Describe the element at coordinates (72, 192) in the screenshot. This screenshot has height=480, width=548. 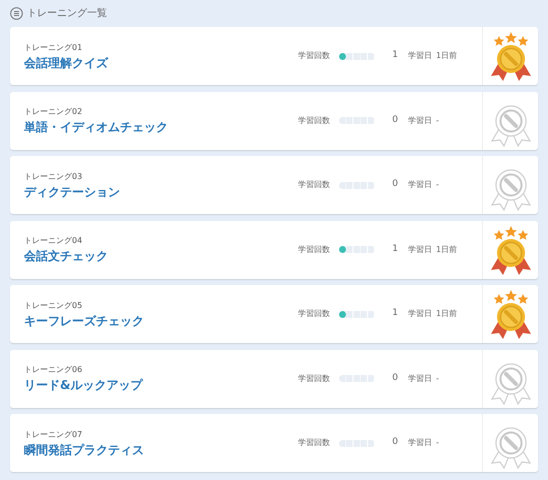
I see `training-title: ディクテーション` at that location.